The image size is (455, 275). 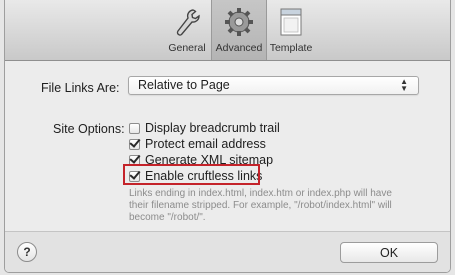 I want to click on tab-template-label: Template, so click(x=291, y=48).